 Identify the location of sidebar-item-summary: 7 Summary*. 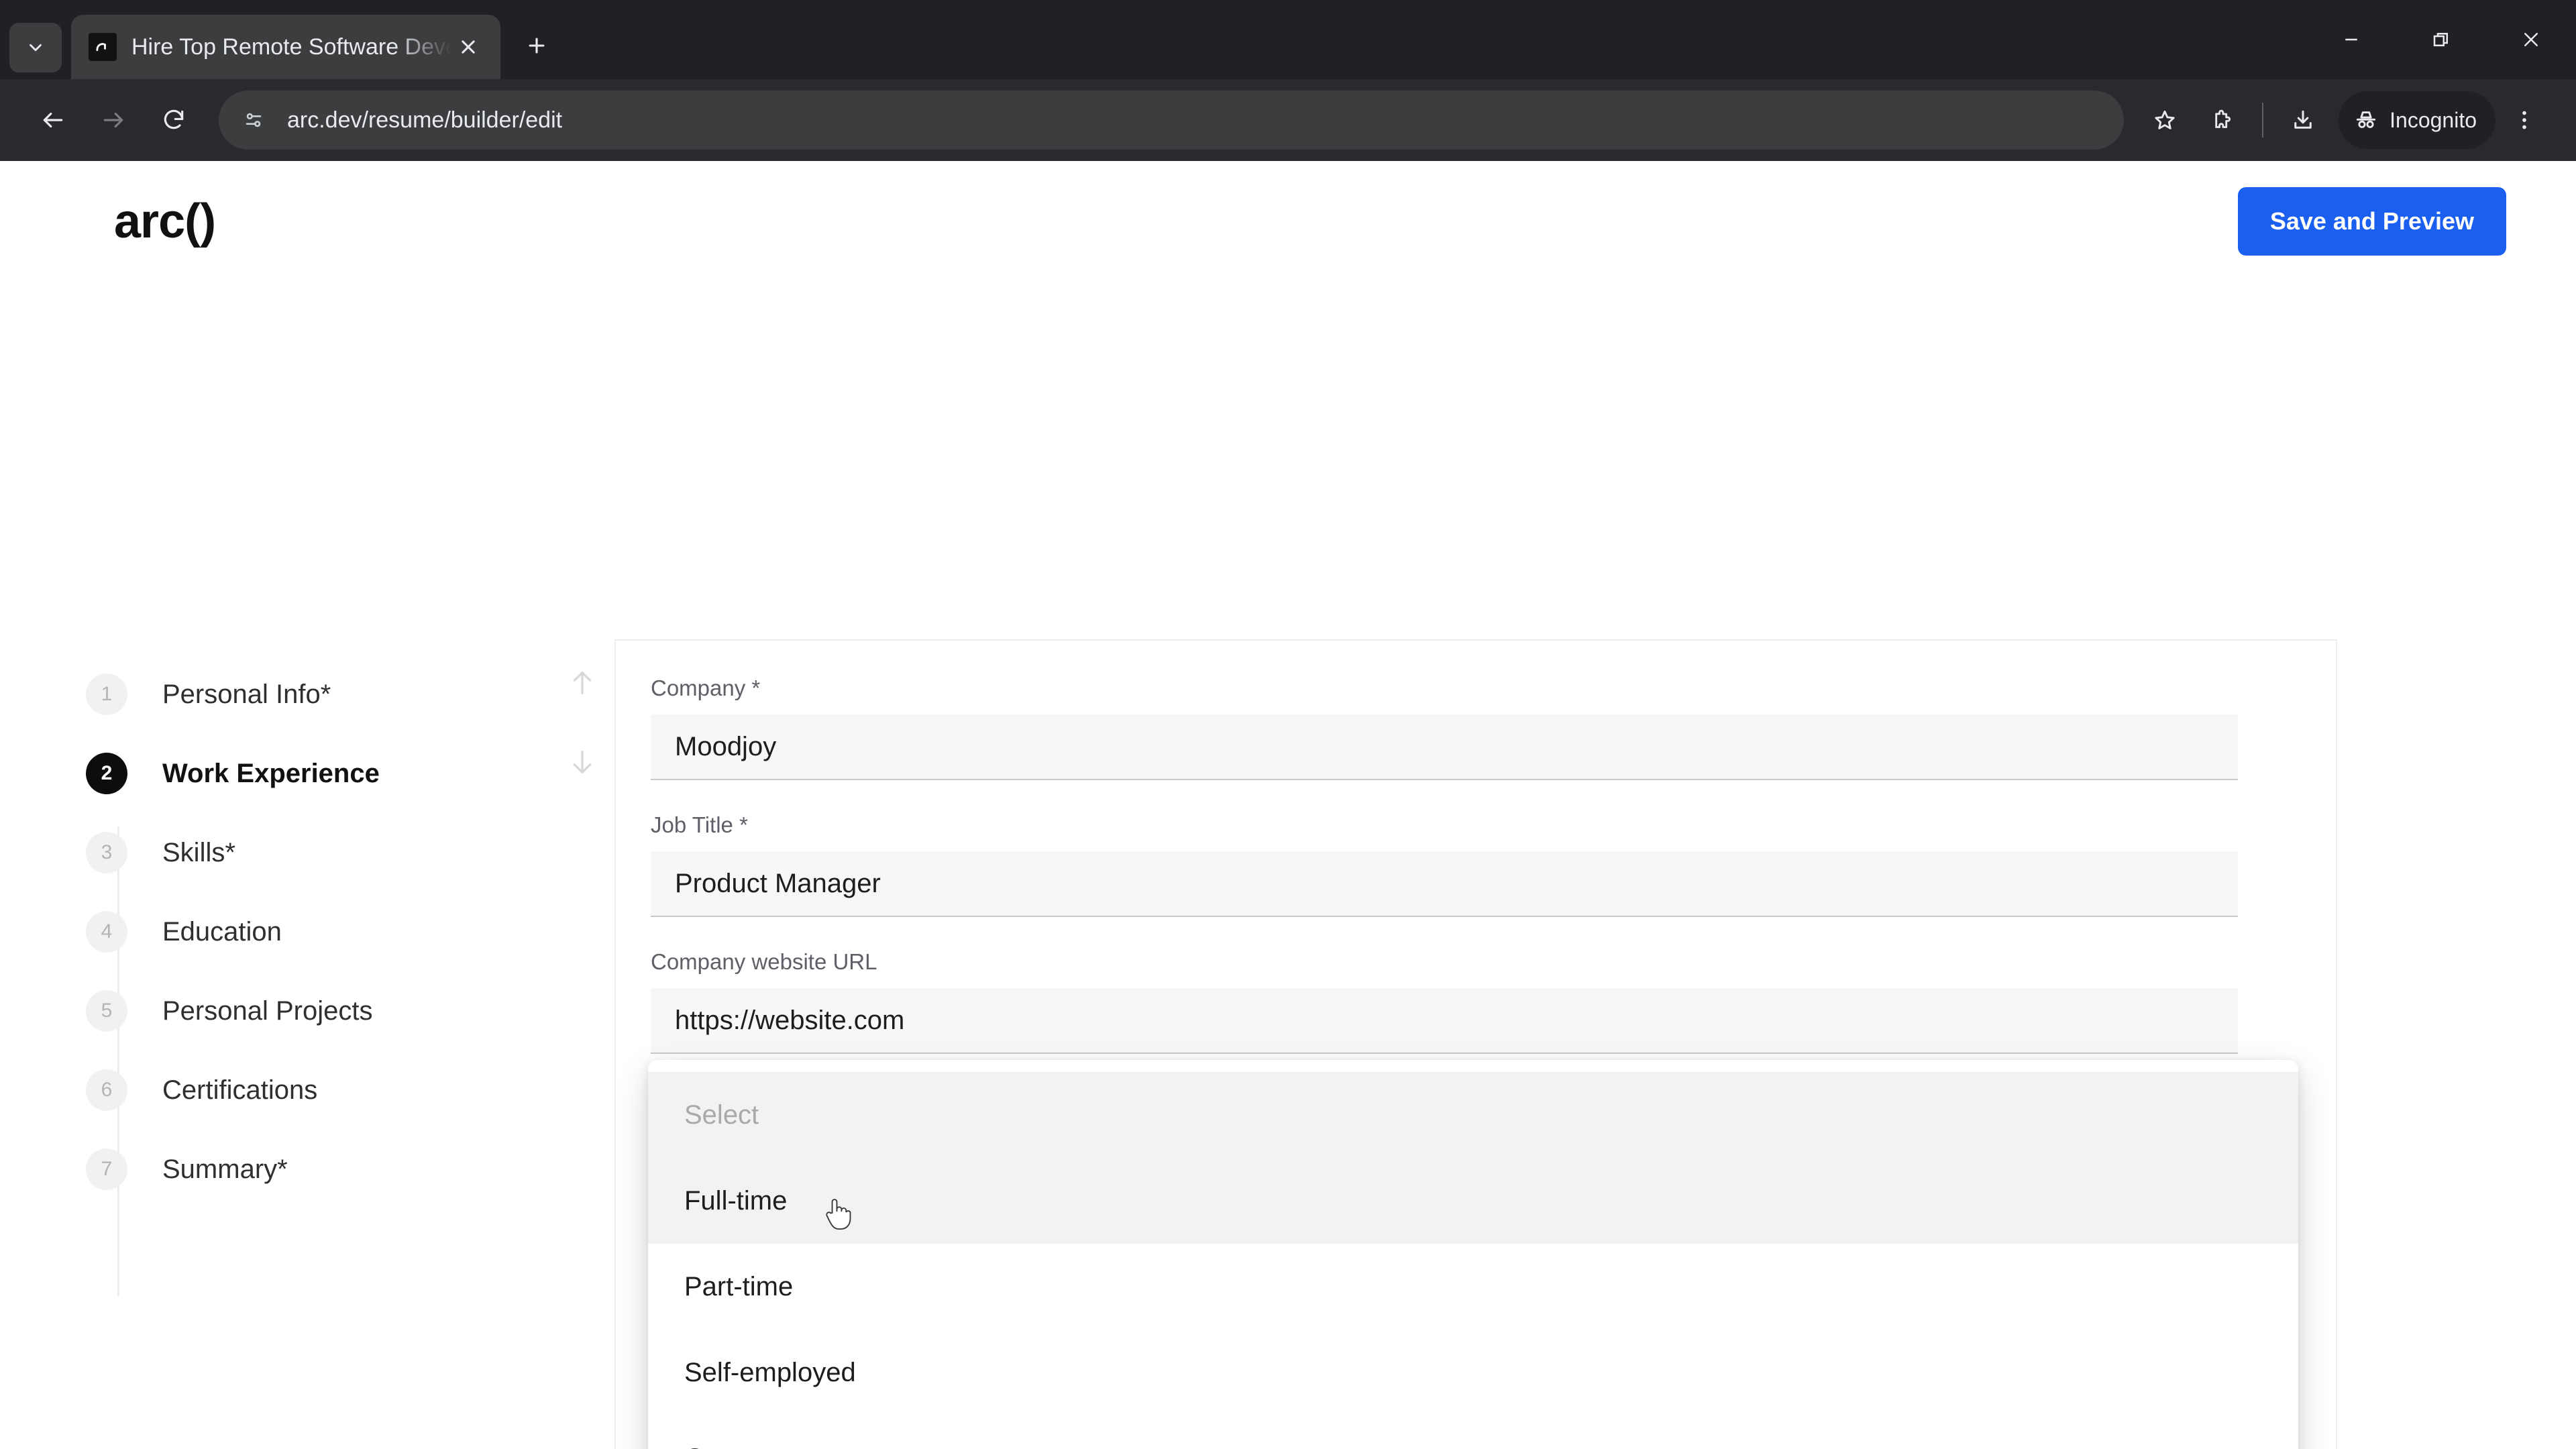
(341, 1169).